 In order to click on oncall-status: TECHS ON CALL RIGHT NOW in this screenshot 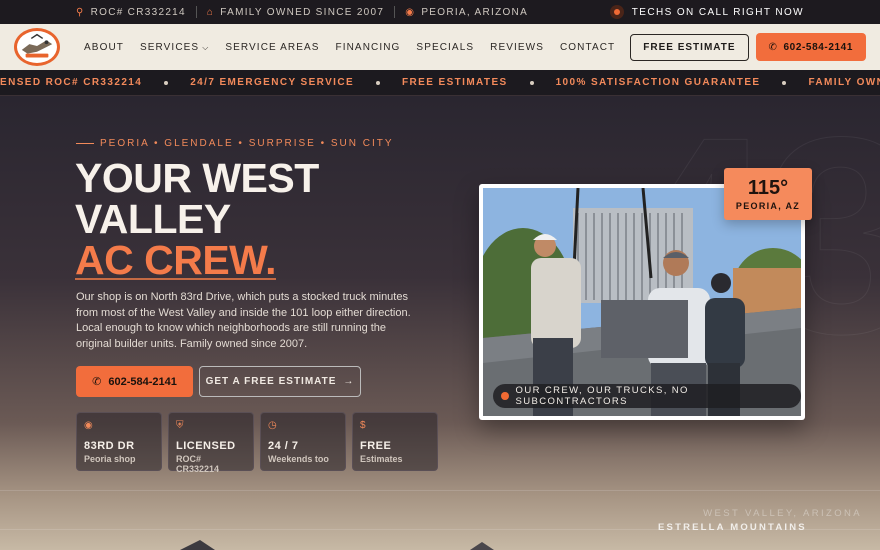, I will do `click(706, 12)`.